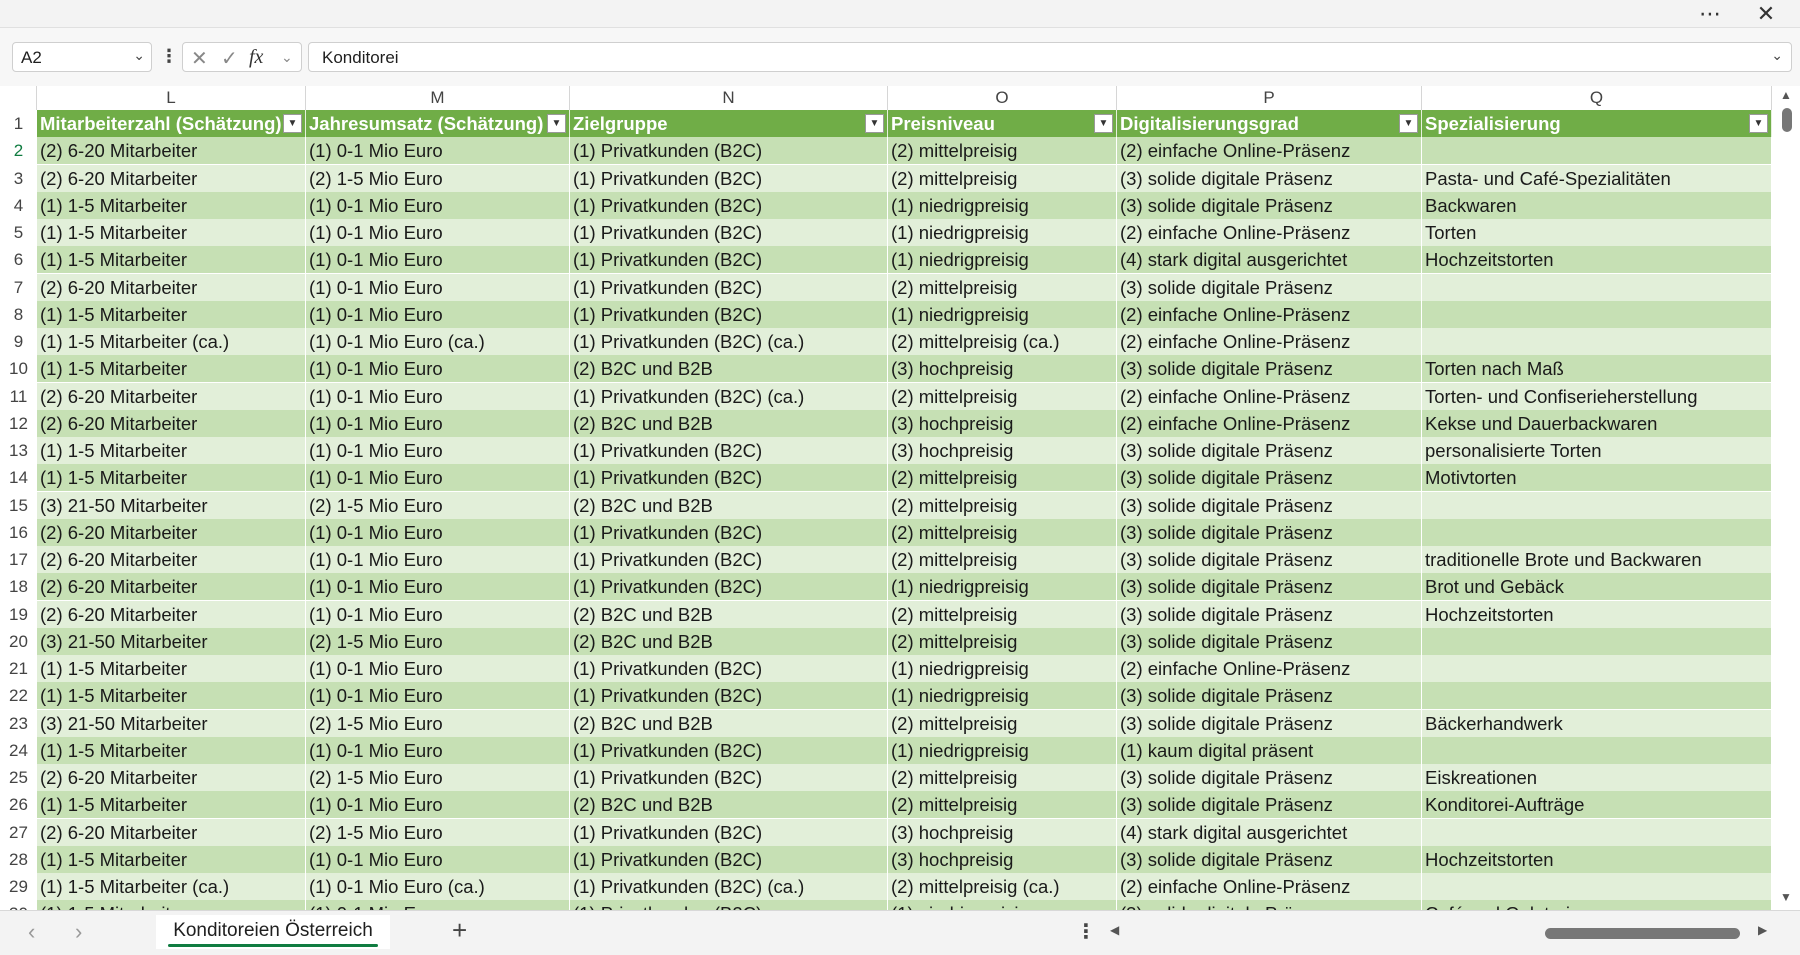  What do you see at coordinates (1762, 930) in the screenshot?
I see `scroll-right-icon: ▶` at bounding box center [1762, 930].